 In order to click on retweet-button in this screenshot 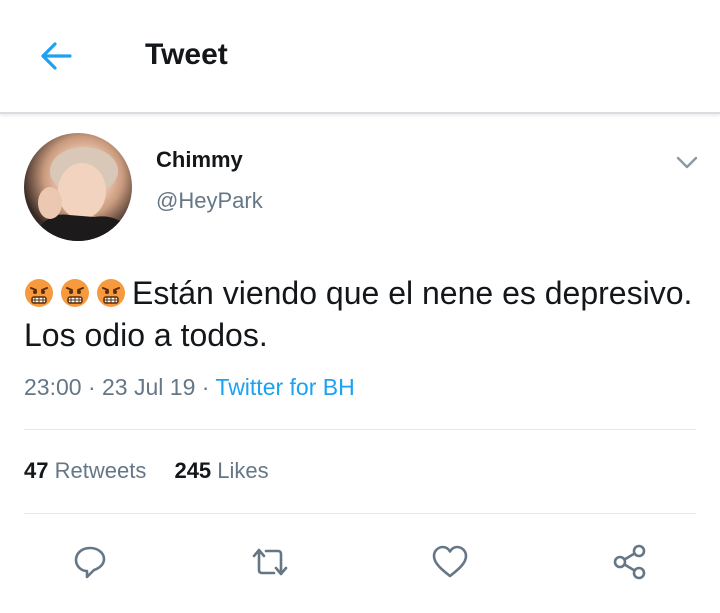, I will do `click(270, 562)`.